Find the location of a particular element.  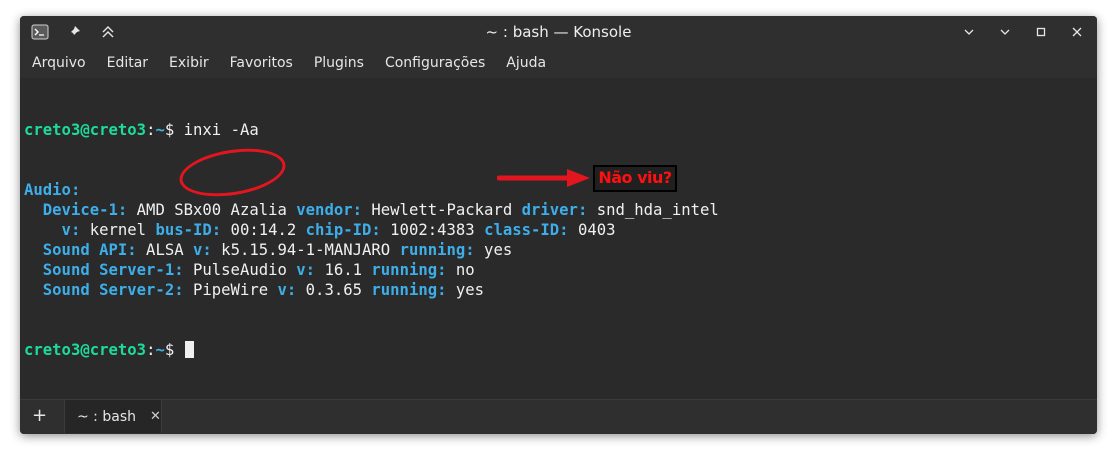

command-text: inxi -Aa is located at coordinates (216, 130).